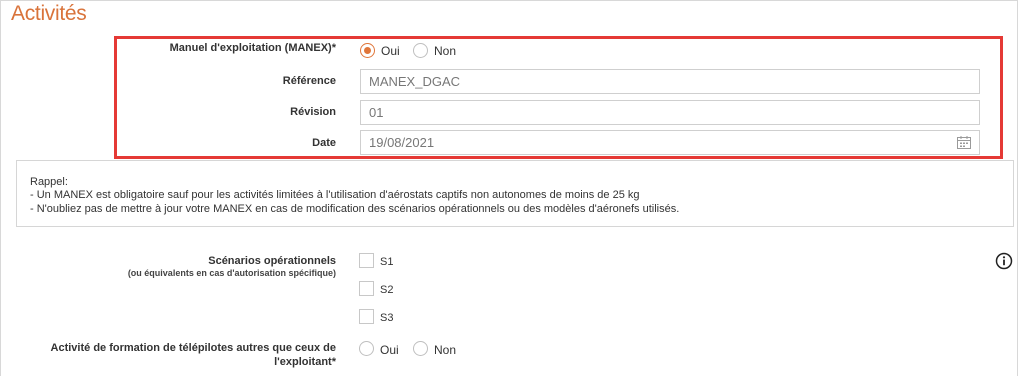 The width and height of the screenshot is (1024, 376). Describe the element at coordinates (386, 318) in the screenshot. I see `scenario-s3-label: S3` at that location.